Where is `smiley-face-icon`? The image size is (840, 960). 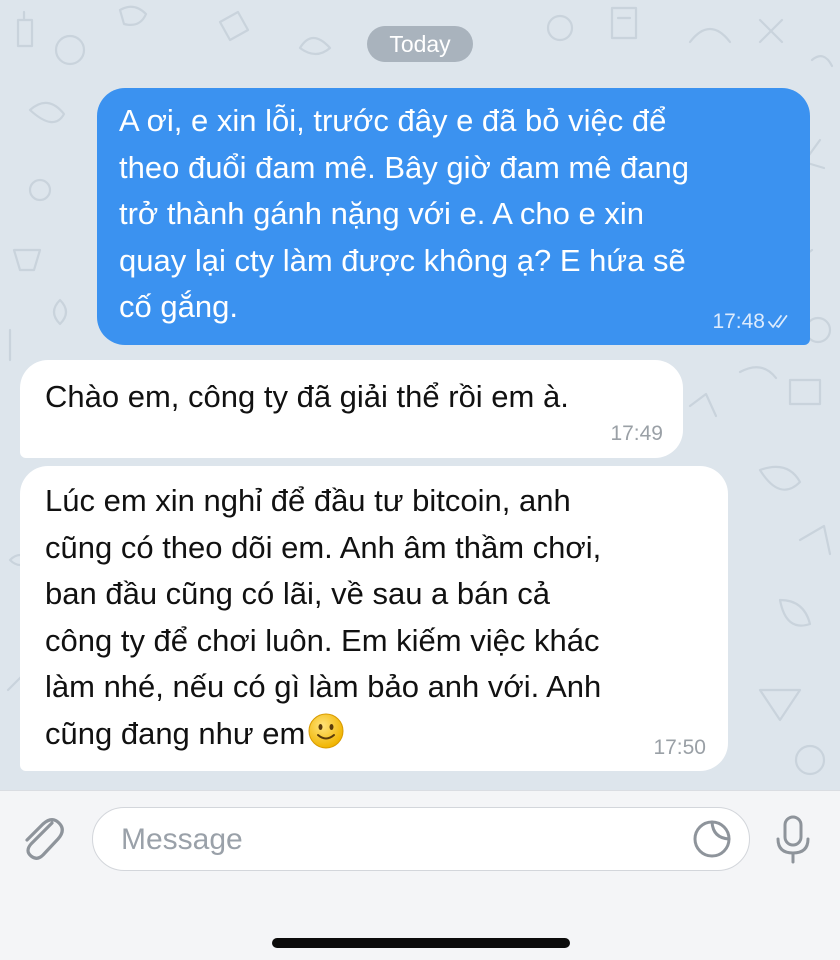
smiley-face-icon is located at coordinates (326, 730).